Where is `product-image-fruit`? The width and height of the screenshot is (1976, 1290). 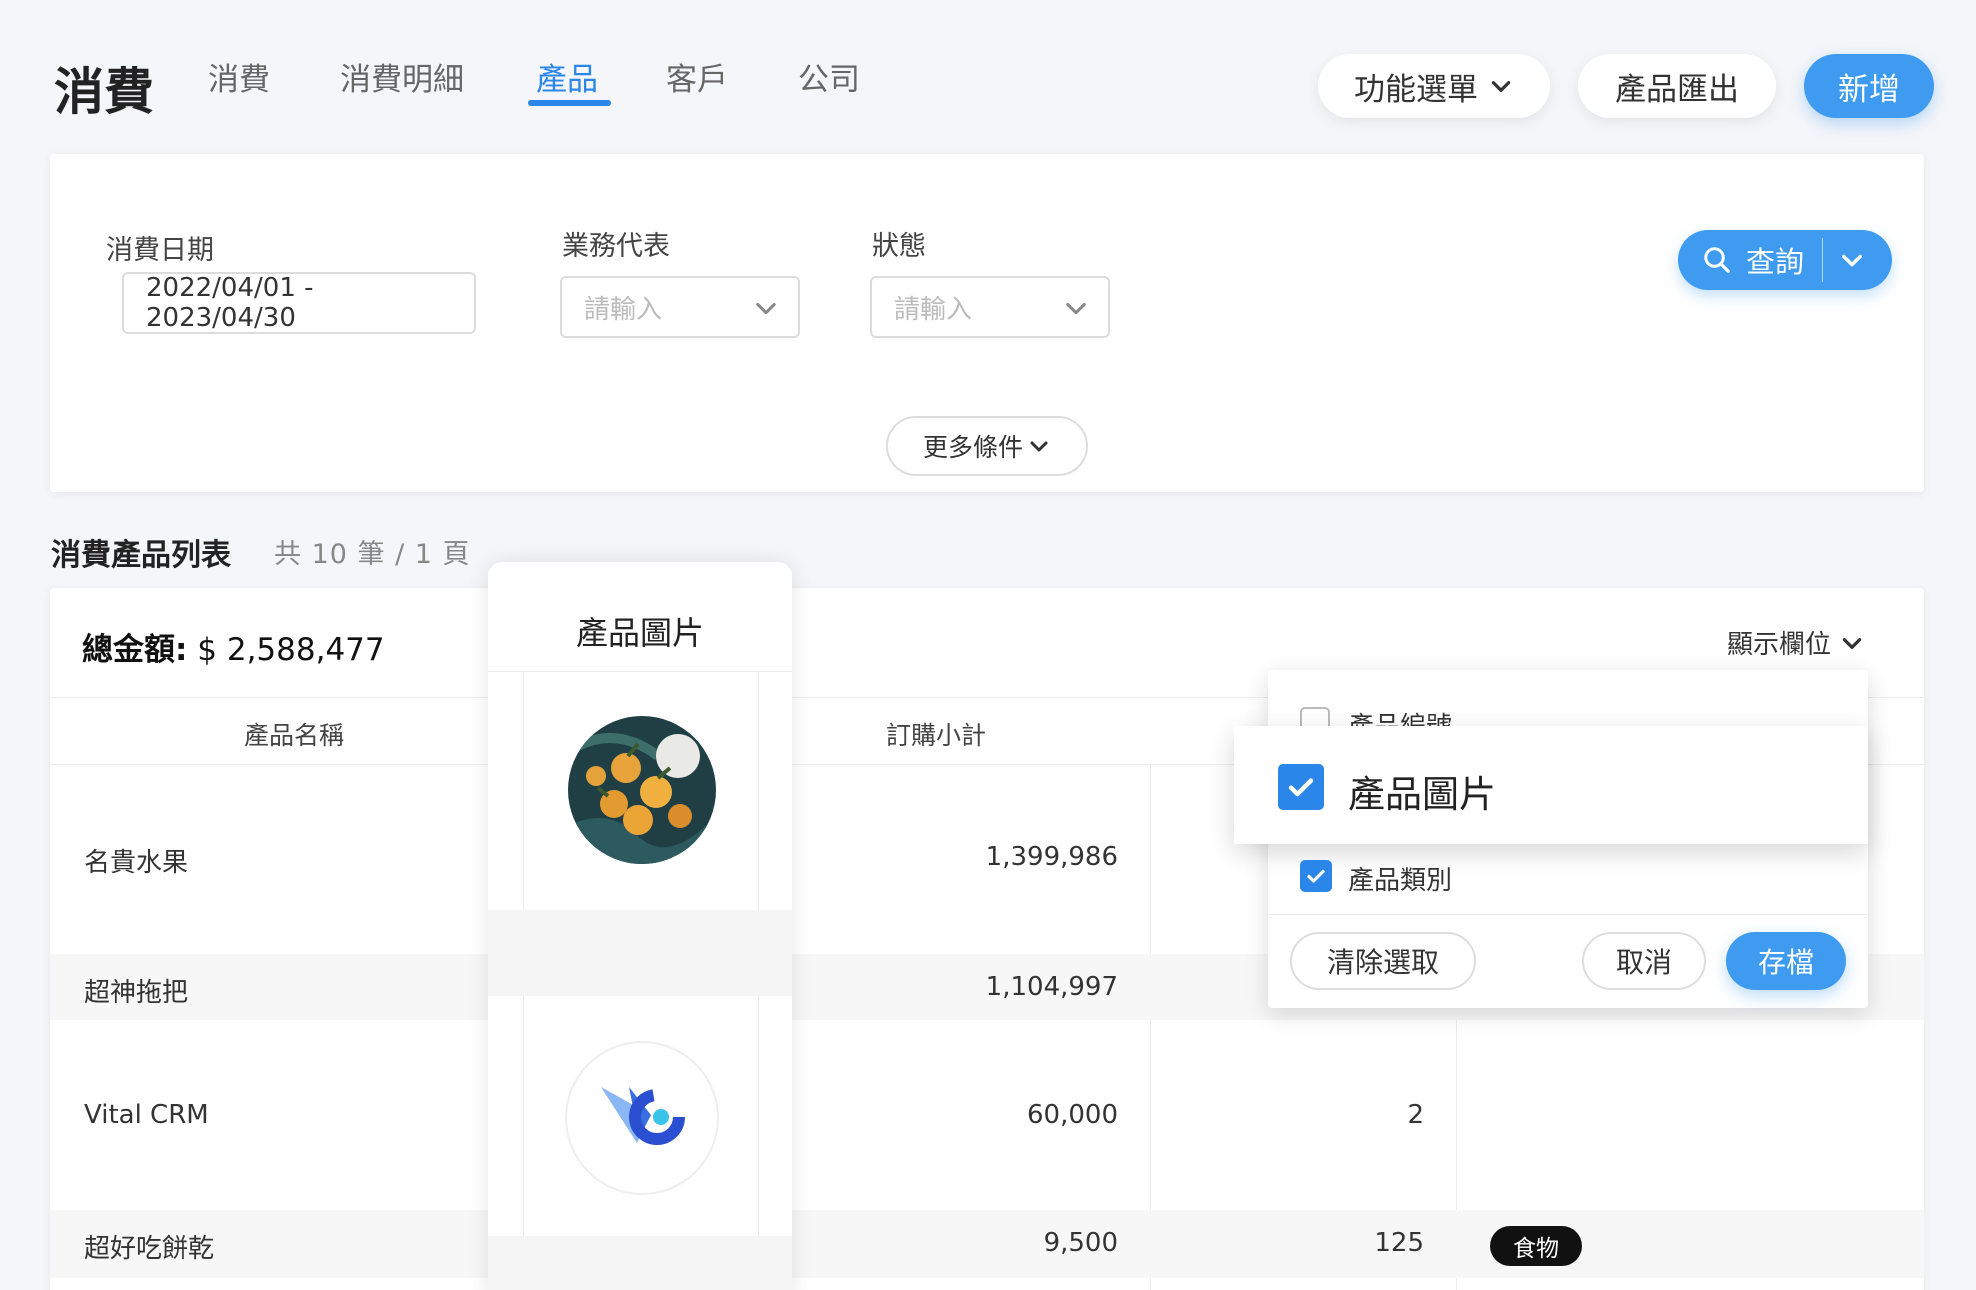 product-image-fruit is located at coordinates (642, 790).